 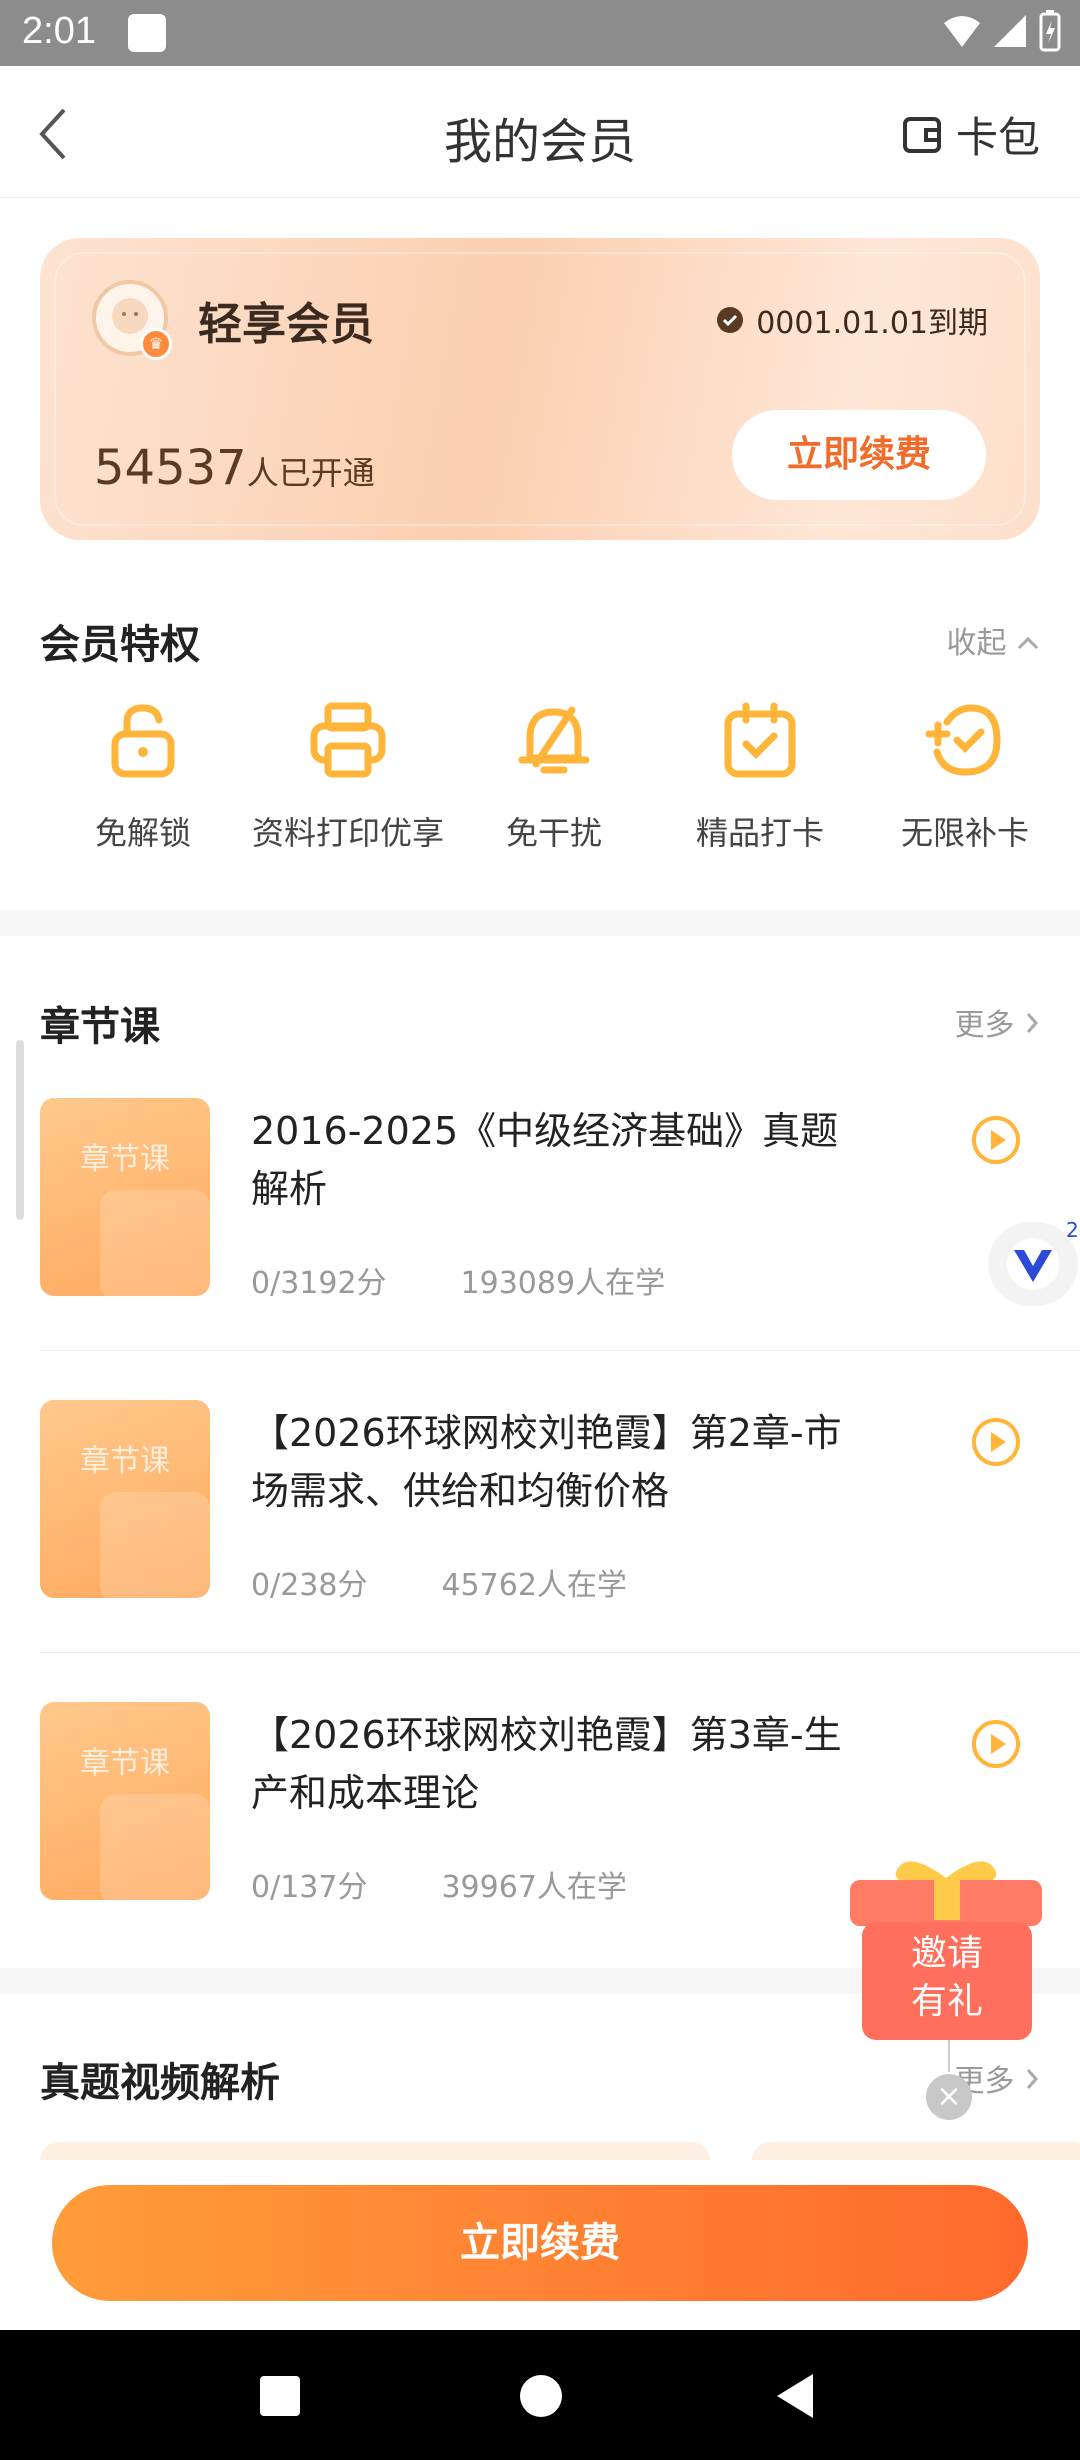 What do you see at coordinates (540, 132) in the screenshot?
I see `top-nav-bar: 我的会员 卡包` at bounding box center [540, 132].